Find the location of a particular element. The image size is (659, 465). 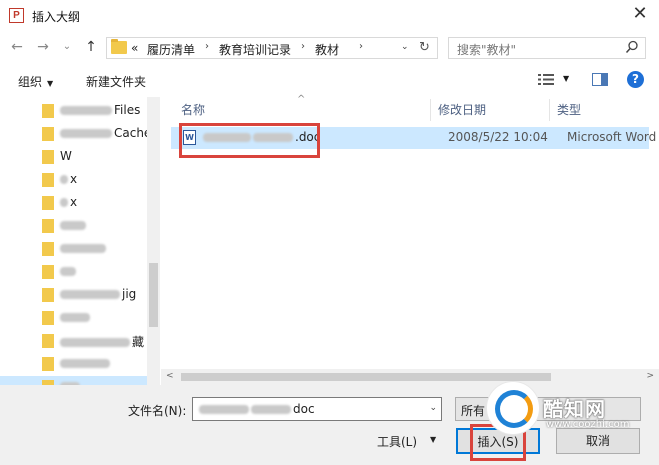

sidebar-item: 藏 is located at coordinates (73, 341).